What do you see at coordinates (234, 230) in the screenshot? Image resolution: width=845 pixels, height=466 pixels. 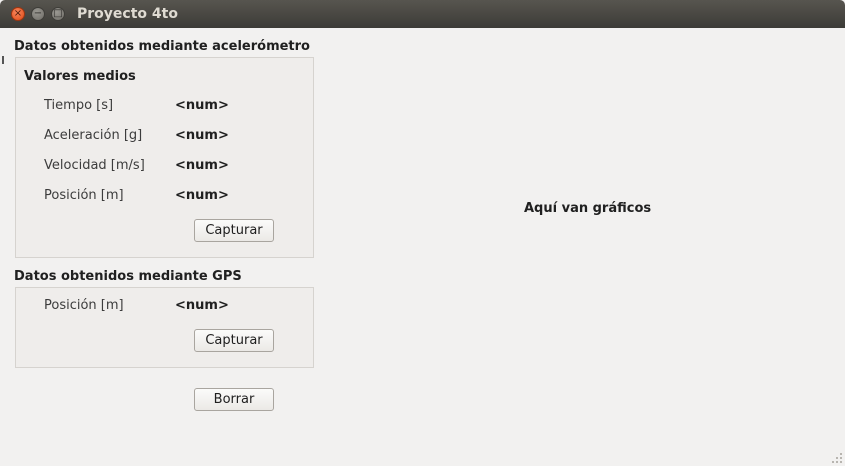 I see `accelerometer-capture-button: Capturar` at bounding box center [234, 230].